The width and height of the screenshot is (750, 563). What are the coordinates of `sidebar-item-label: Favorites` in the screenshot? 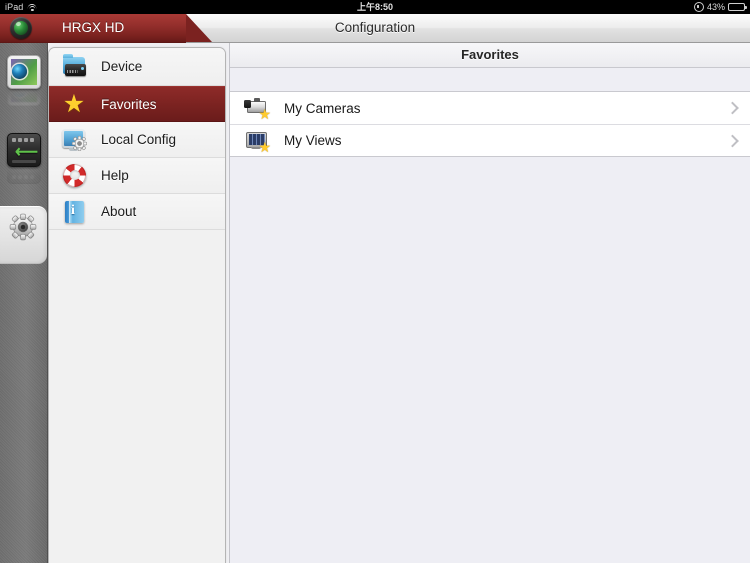 It's located at (129, 104).